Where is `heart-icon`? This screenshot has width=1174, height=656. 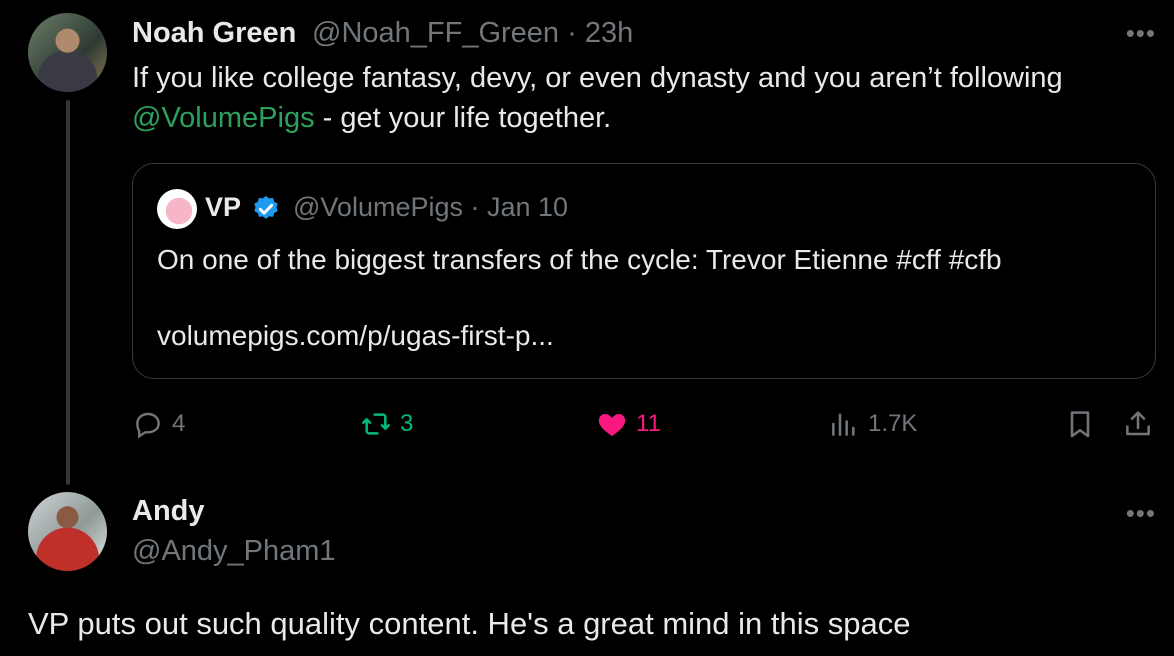
heart-icon is located at coordinates (612, 425).